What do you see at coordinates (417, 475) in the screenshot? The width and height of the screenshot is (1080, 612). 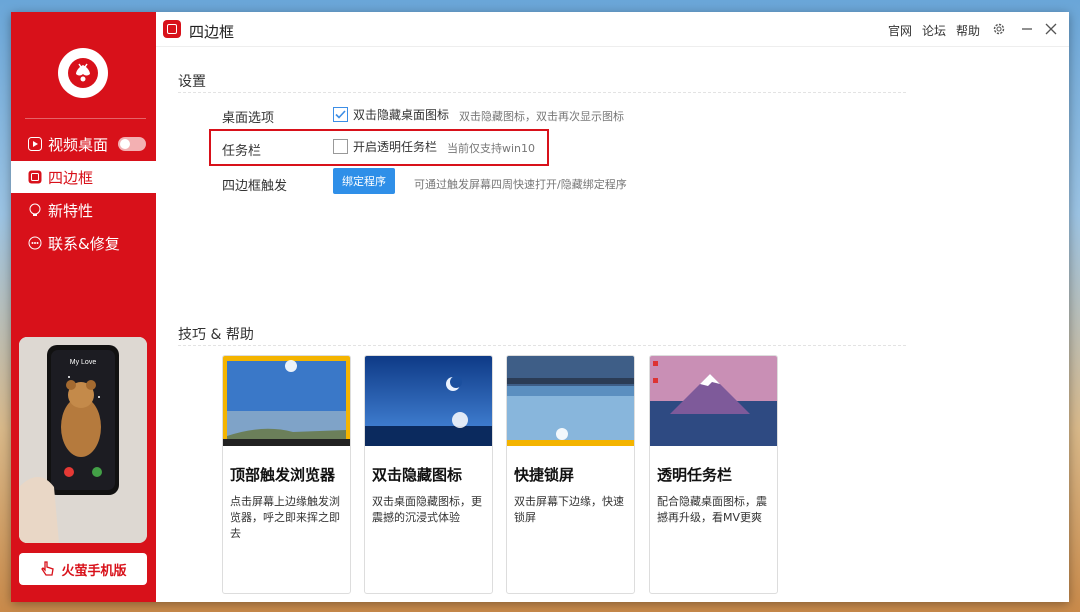 I see `tip-card-title: 双击隐藏图标` at bounding box center [417, 475].